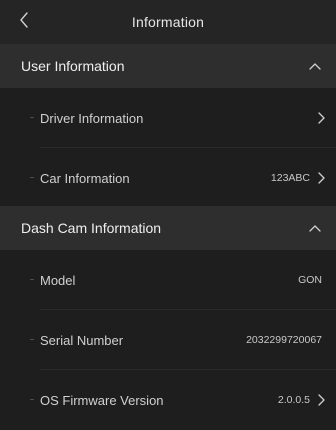  I want to click on row-driver-information: Driver Information, so click(168, 118).